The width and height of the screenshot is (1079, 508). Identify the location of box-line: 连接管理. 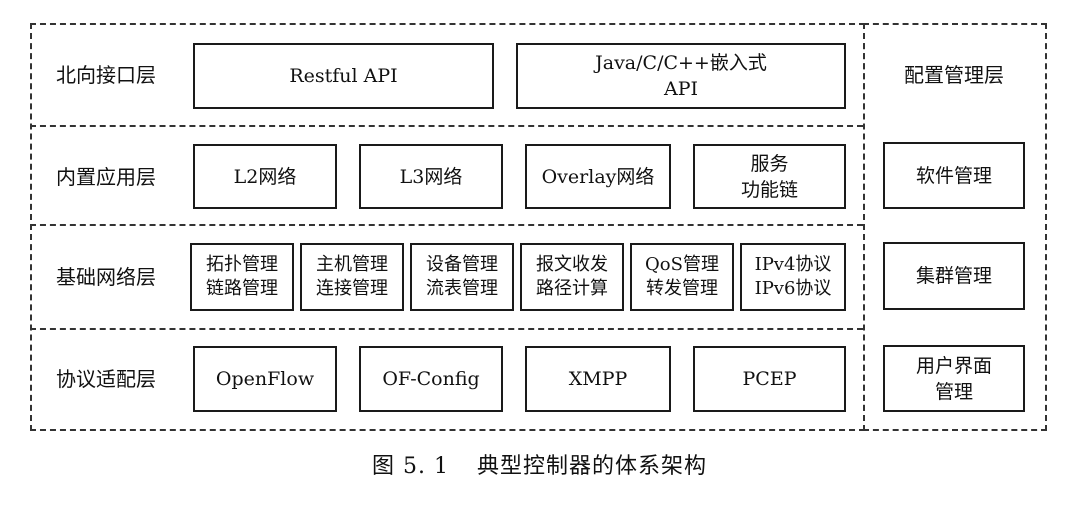
(352, 288).